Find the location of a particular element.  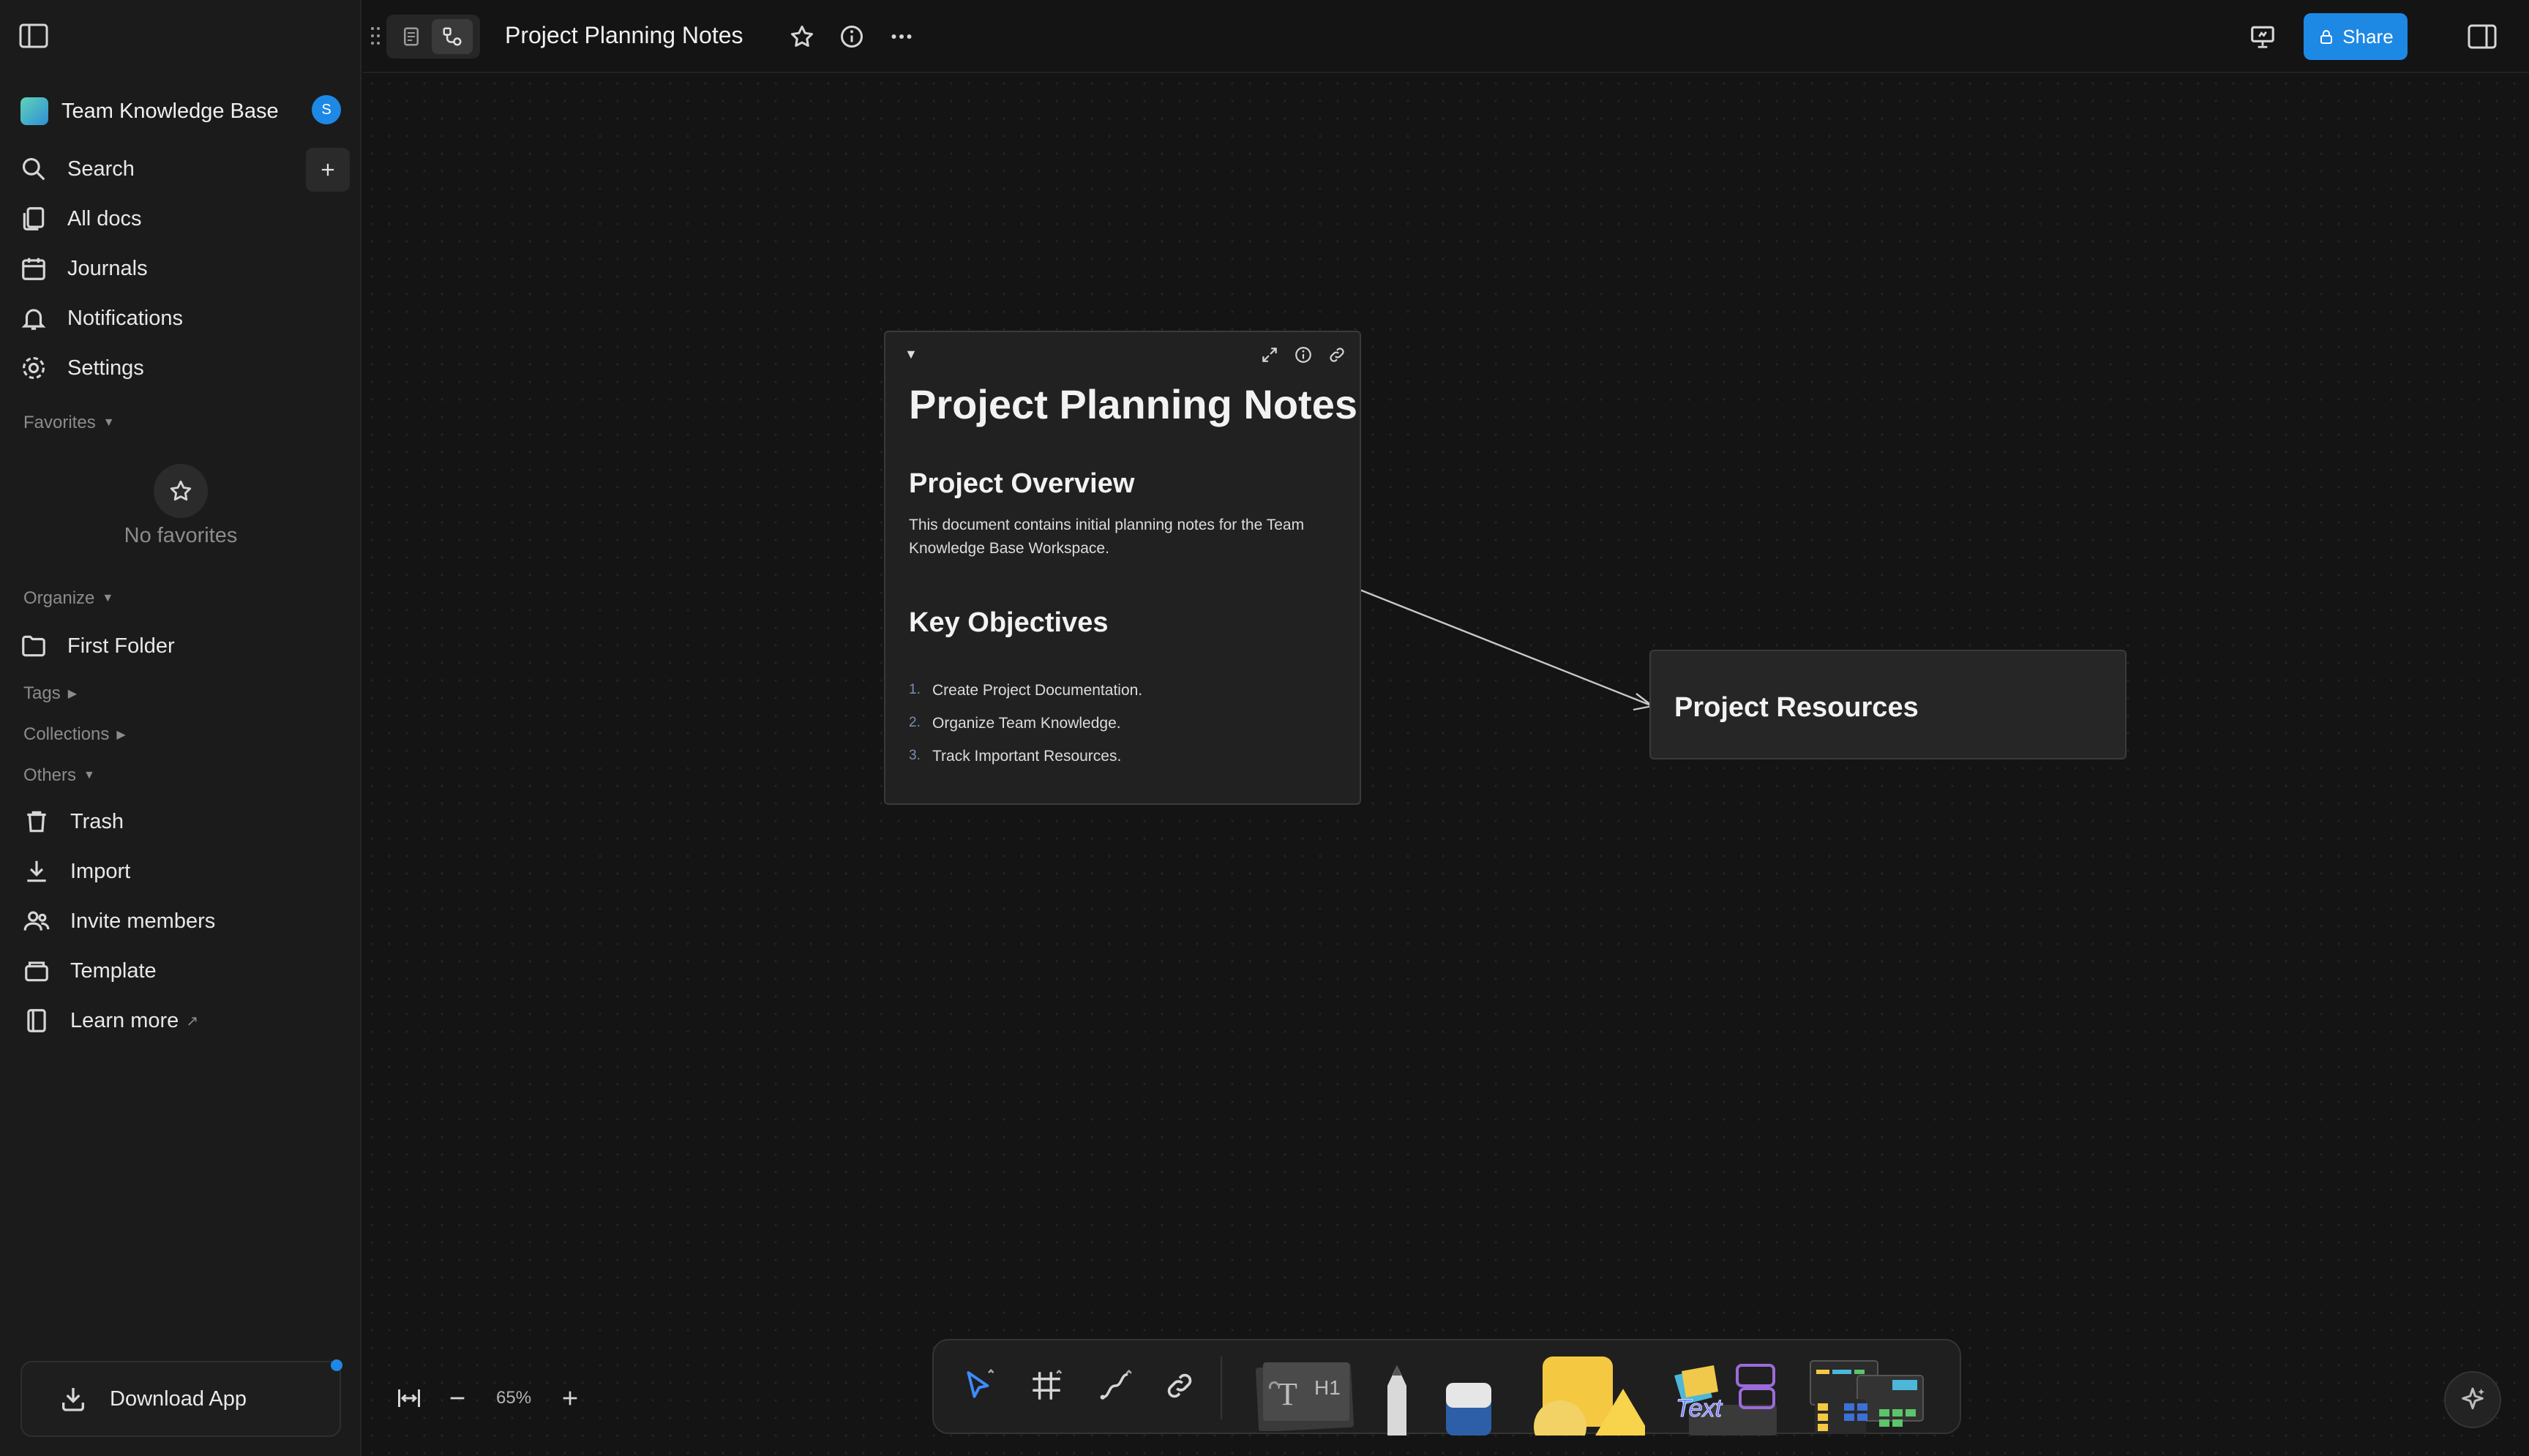

sticker-tool-icon: Text is located at coordinates (1726, 1395).